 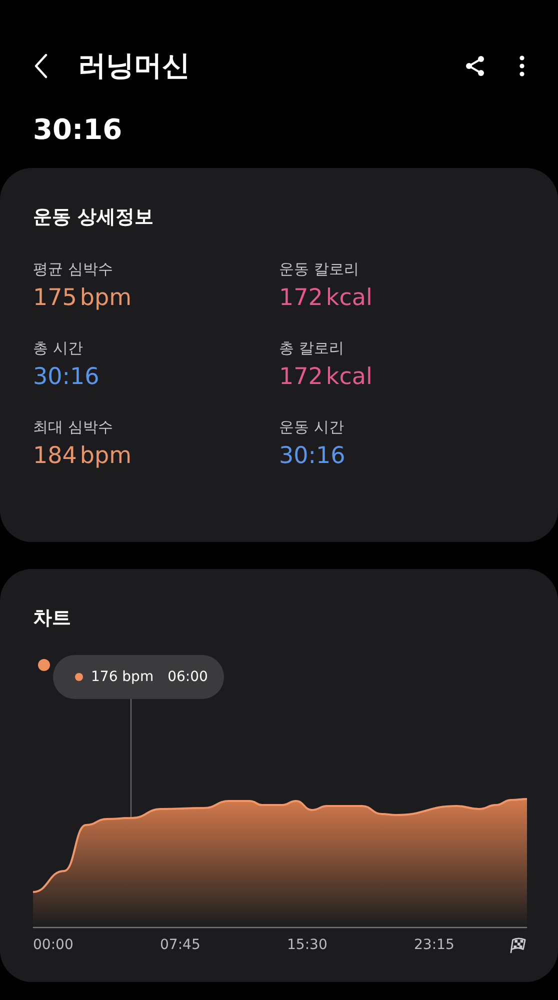 I want to click on metric-label: 운동 칼로리, so click(x=319, y=269).